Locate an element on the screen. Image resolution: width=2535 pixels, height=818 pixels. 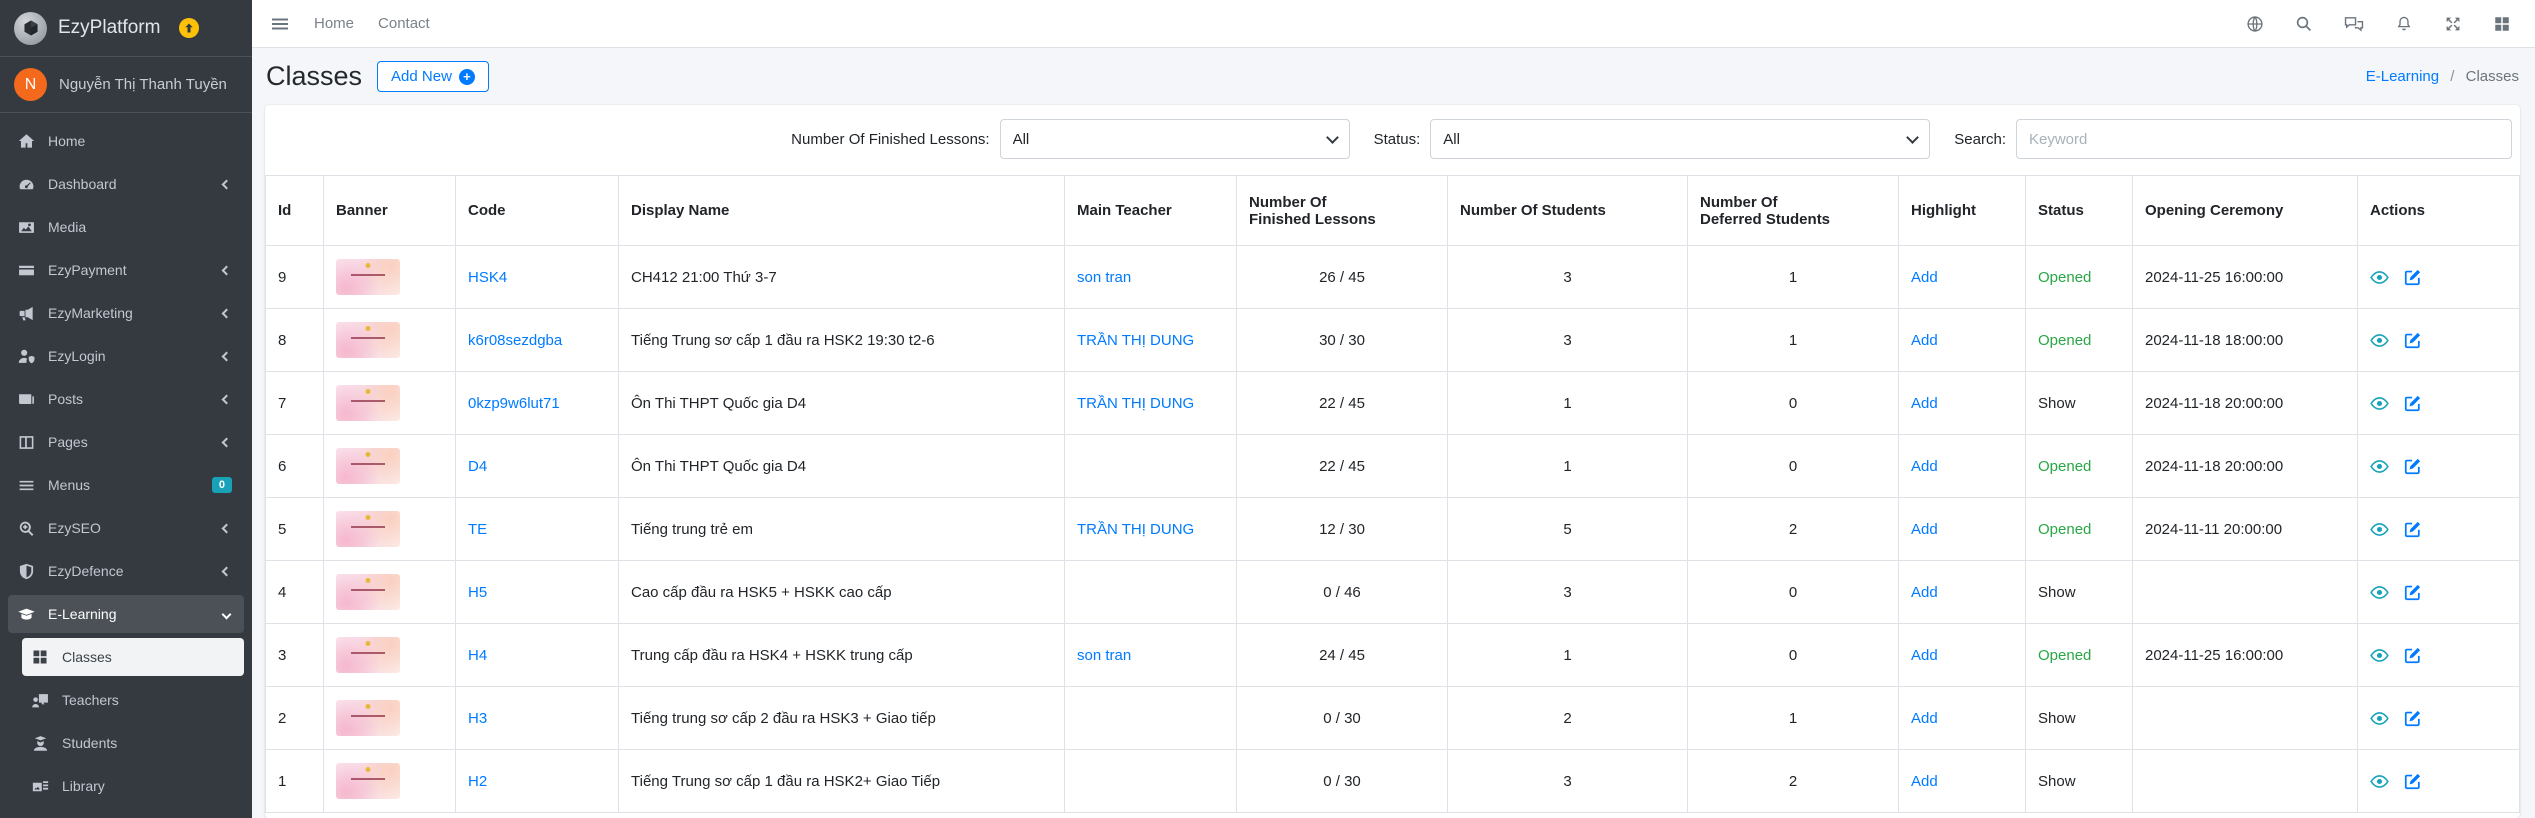
finished-lessons-cell: 30 / 30 is located at coordinates (1342, 340).